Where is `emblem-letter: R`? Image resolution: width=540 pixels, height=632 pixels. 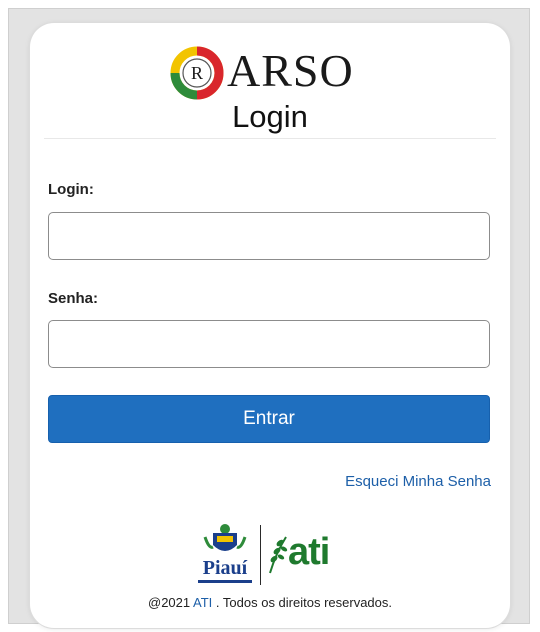
emblem-letter: R is located at coordinates (197, 73).